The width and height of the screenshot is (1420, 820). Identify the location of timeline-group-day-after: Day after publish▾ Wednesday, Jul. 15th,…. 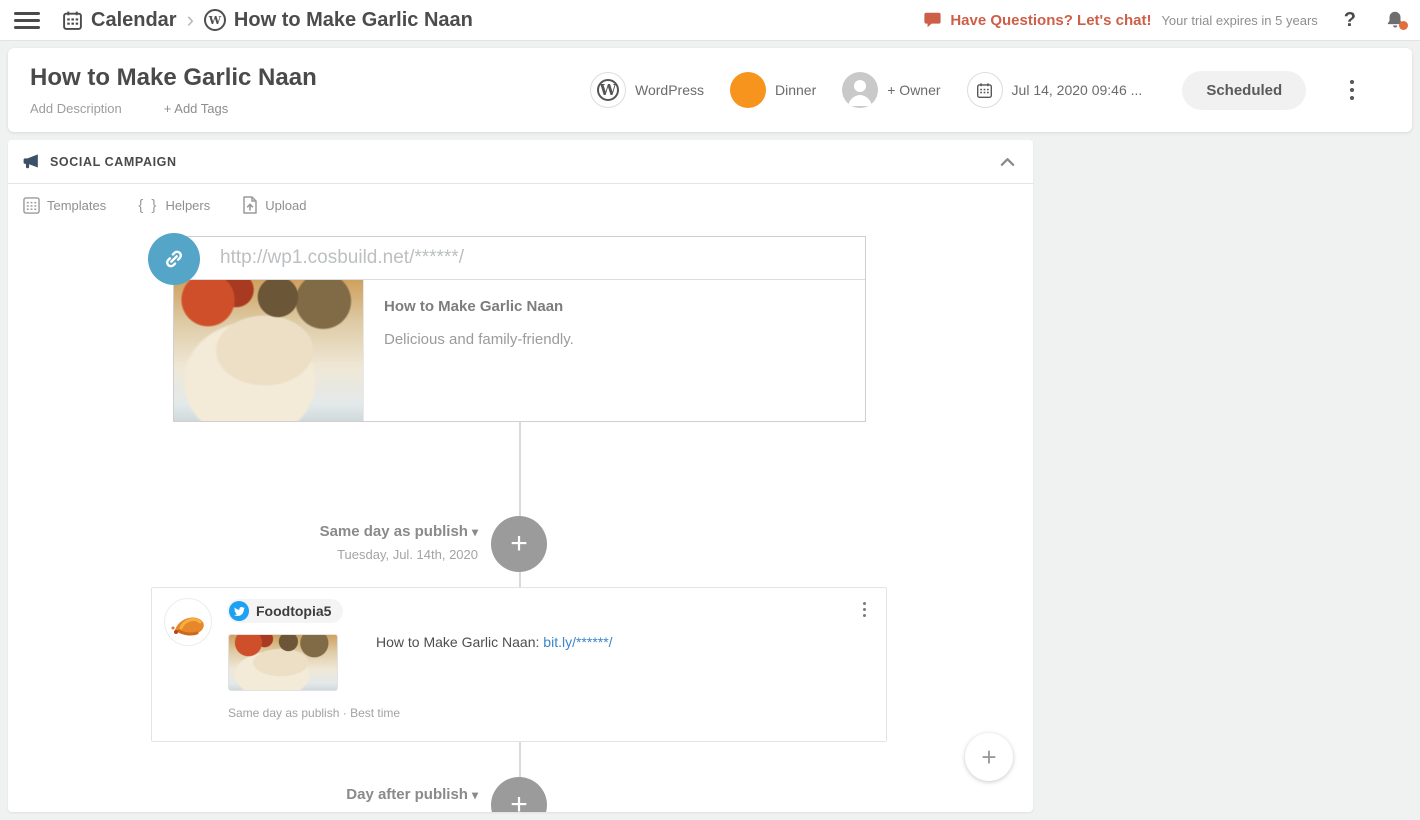
(313, 799).